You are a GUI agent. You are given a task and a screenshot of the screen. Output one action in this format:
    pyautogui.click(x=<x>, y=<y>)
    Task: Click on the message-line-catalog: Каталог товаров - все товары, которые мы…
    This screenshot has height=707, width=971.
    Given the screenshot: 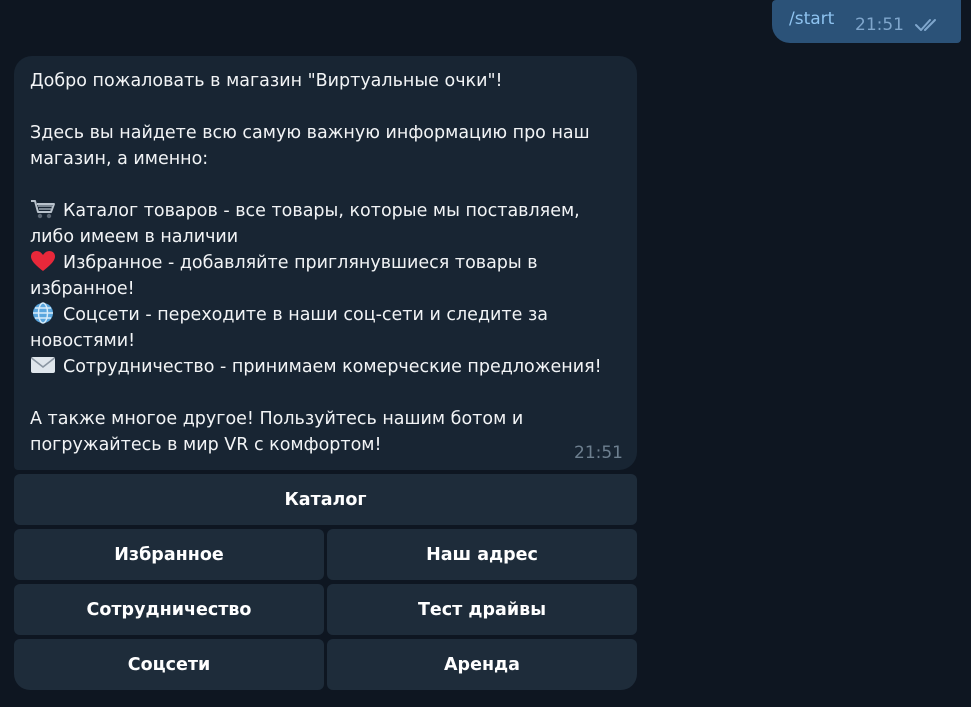 What is the action you would take?
    pyautogui.click(x=325, y=211)
    